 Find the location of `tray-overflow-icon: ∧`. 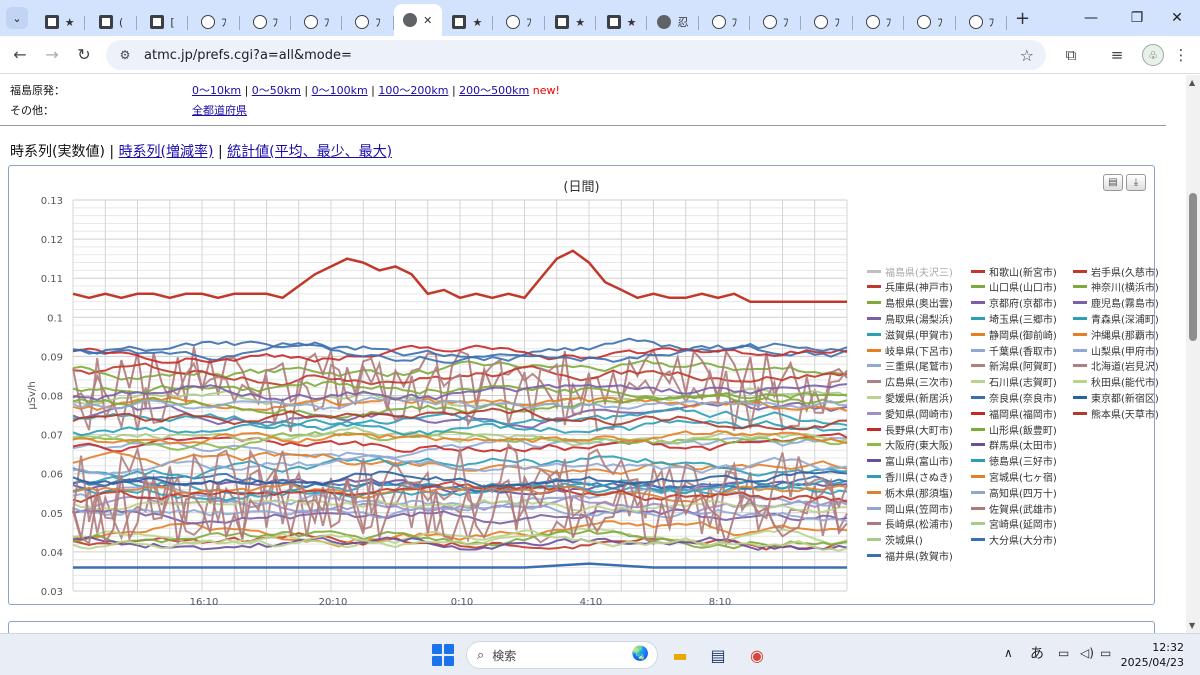

tray-overflow-icon: ∧ is located at coordinates (1008, 653).